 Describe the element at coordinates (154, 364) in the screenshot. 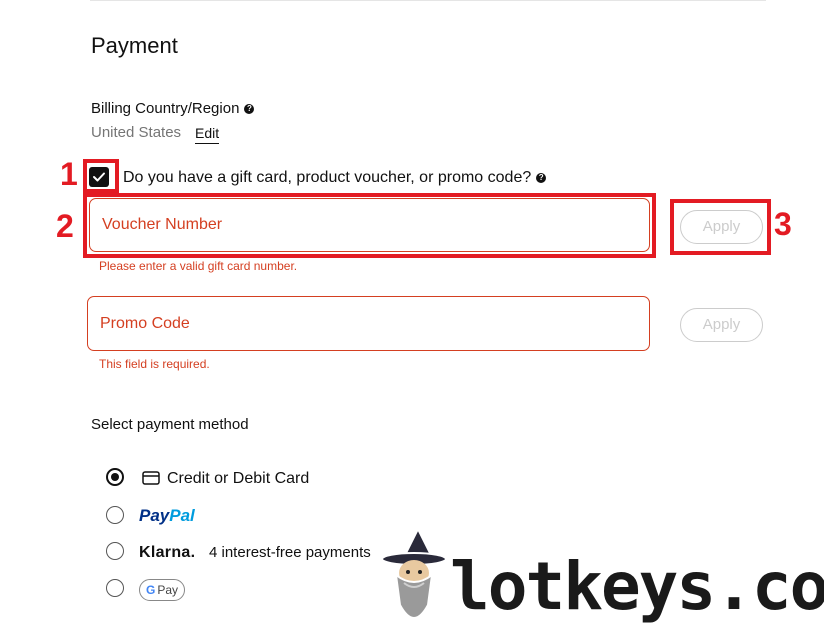

I see `promo-error-message: This field is required.` at that location.